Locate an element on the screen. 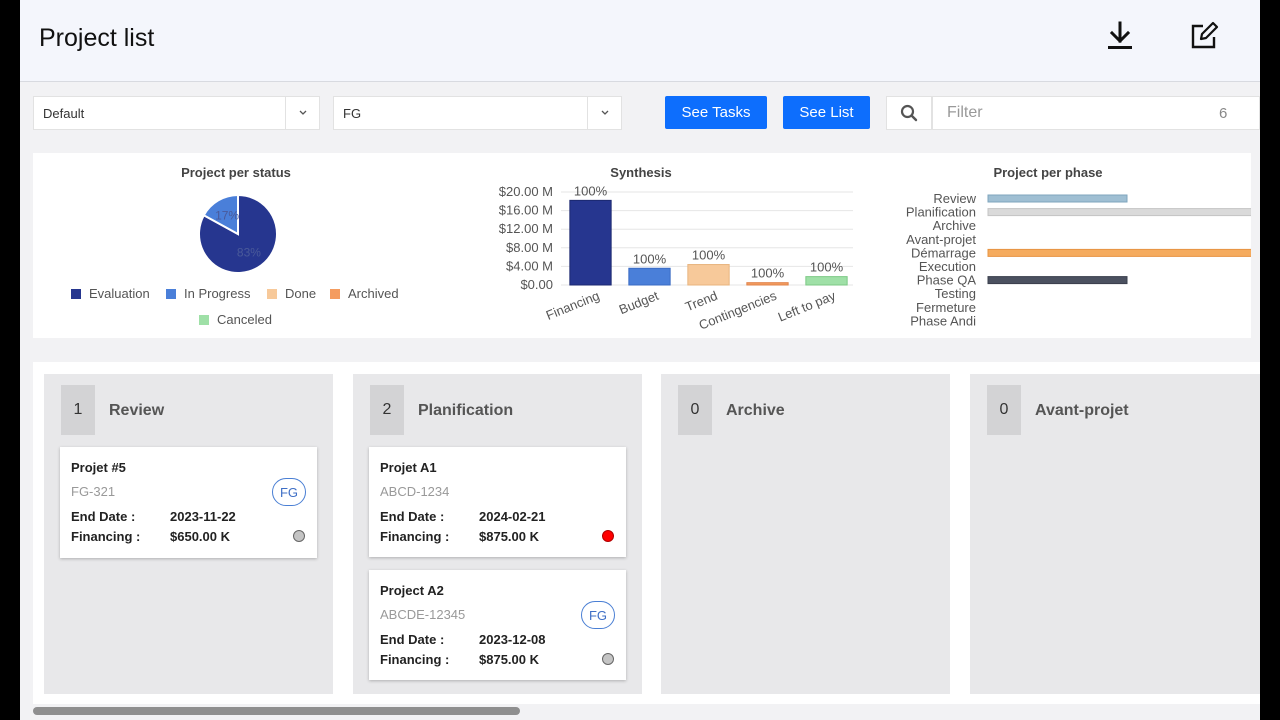 The image size is (1280, 720). y-tick-label: $0.00 is located at coordinates (536, 284).